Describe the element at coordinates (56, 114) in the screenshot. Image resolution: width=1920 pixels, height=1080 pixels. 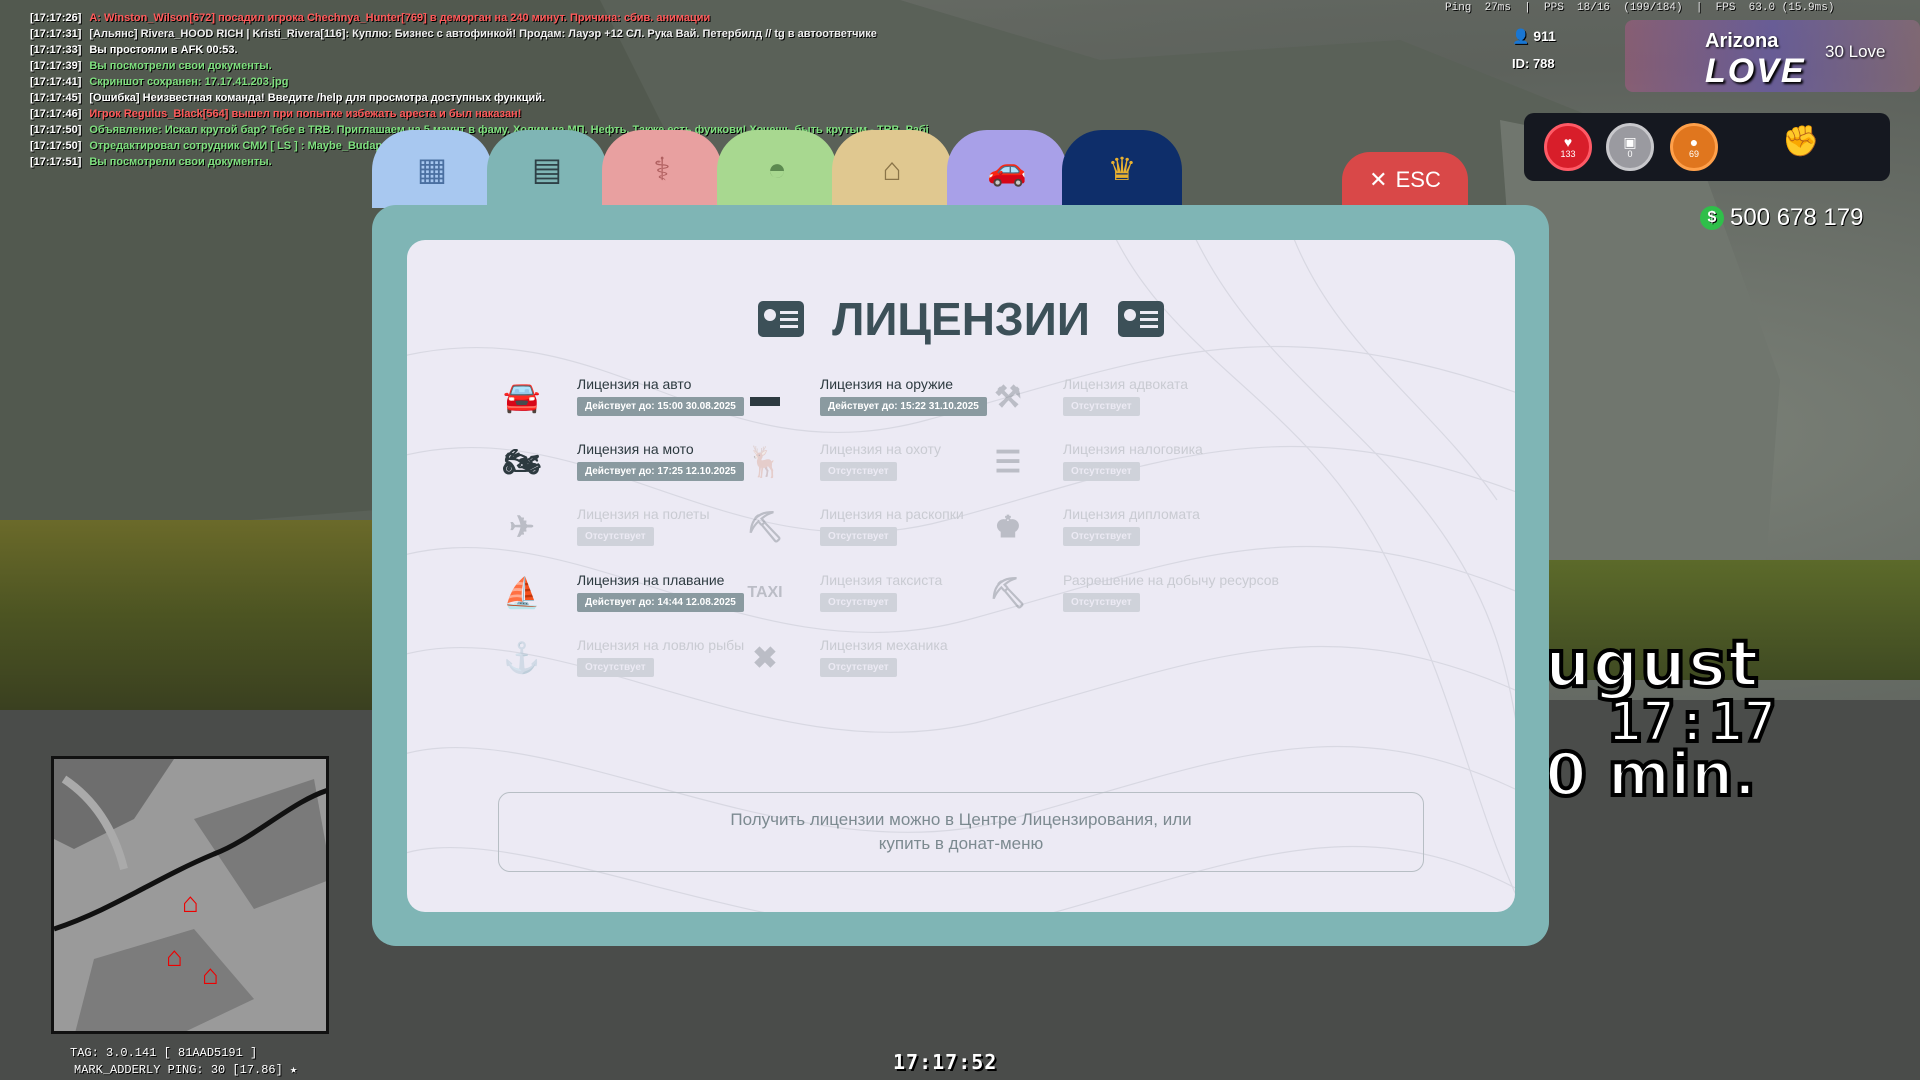
I see `chat-timestamp: [17:17:46]` at that location.